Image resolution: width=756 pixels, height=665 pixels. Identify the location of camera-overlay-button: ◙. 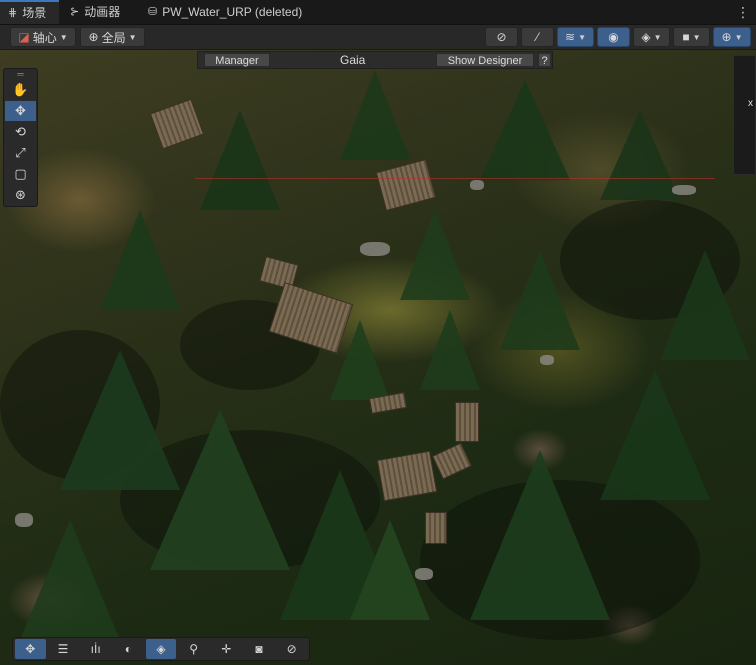
(259, 649).